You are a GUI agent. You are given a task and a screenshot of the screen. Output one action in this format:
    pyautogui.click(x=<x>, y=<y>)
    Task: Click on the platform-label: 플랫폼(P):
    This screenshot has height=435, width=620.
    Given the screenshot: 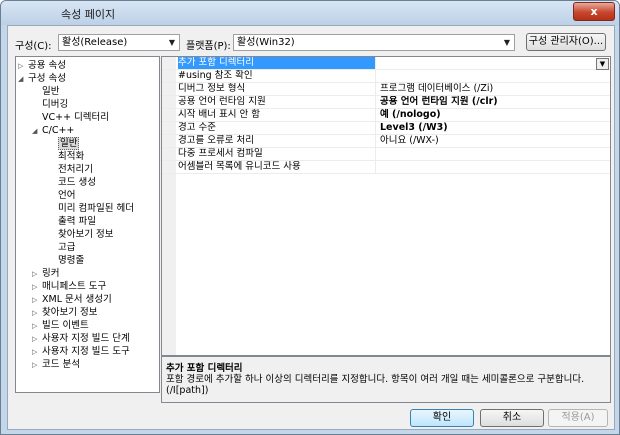 What is the action you would take?
    pyautogui.click(x=208, y=46)
    